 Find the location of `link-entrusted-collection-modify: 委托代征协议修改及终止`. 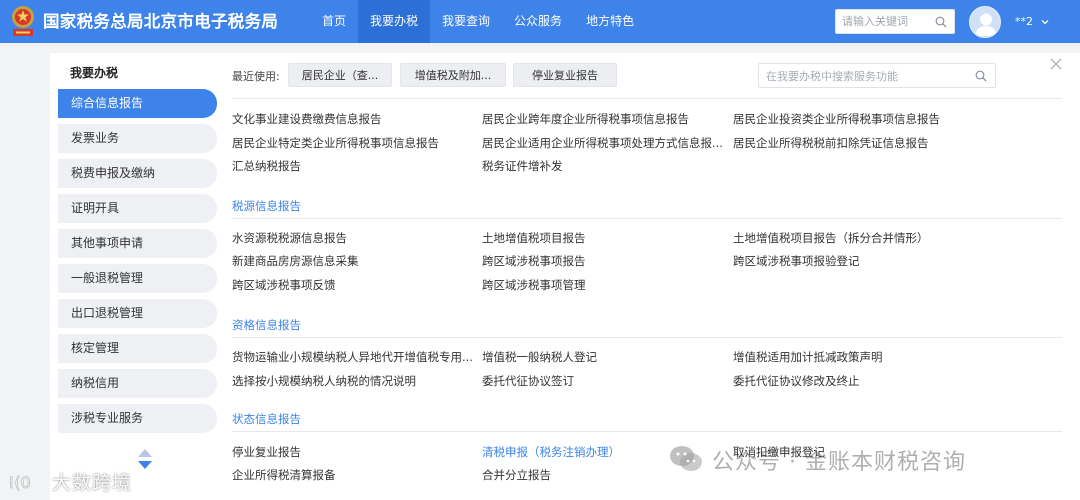

link-entrusted-collection-modify: 委托代征协议修改及终止 is located at coordinates (853, 381).